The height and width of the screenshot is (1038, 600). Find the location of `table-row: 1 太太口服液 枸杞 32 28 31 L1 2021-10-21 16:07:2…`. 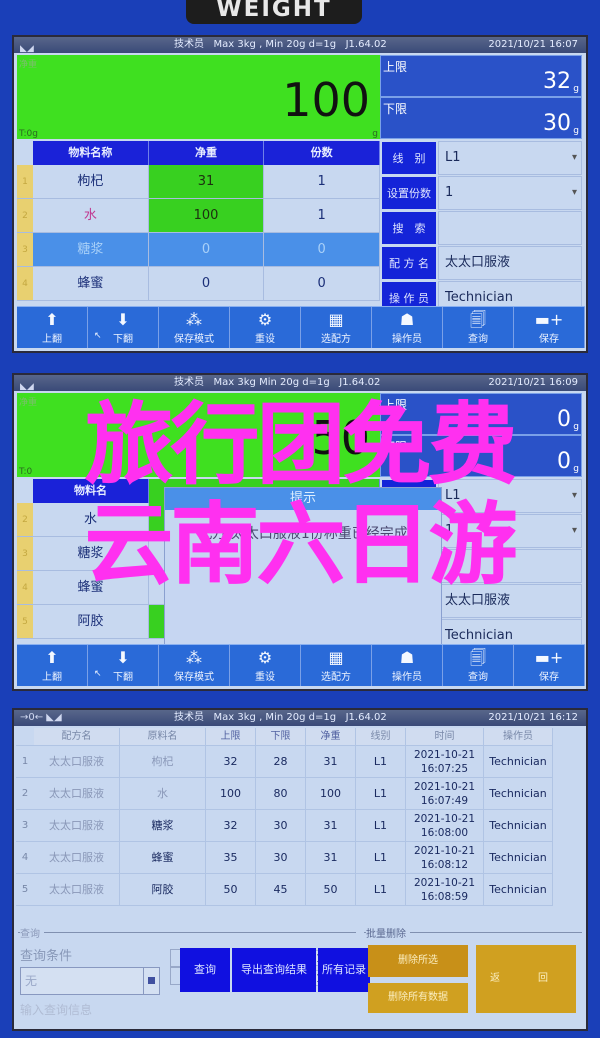

table-row: 1 太太口服液 枸杞 32 28 31 L1 2021-10-21 16:07:2… is located at coordinates (284, 762).